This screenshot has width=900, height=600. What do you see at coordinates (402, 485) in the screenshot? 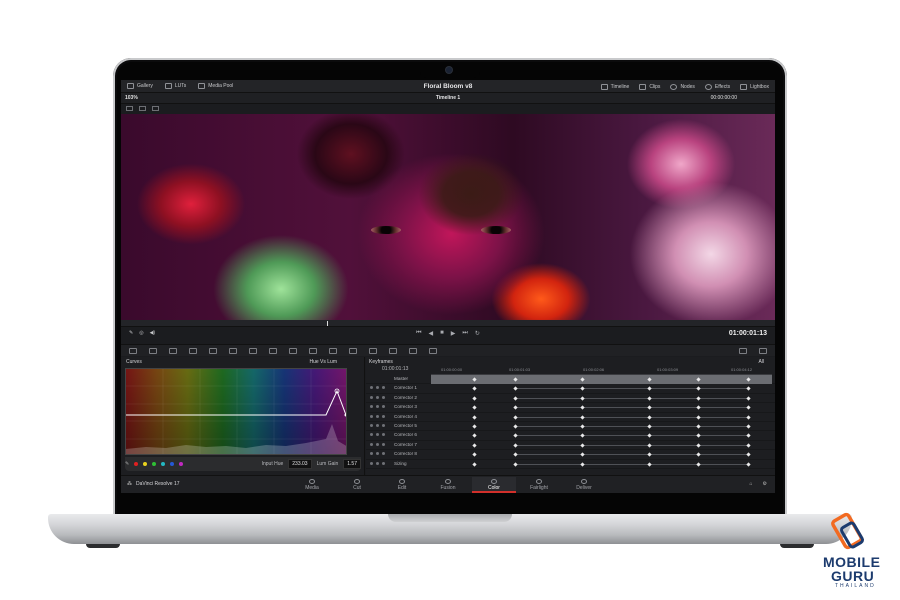
I see `tab-edit: Edit` at bounding box center [402, 485].